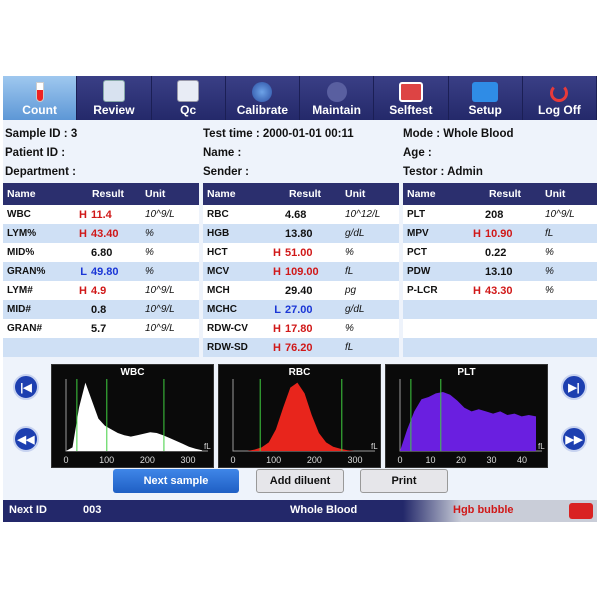 The image size is (600, 600). I want to click on result-flag: L, so click(277, 309).